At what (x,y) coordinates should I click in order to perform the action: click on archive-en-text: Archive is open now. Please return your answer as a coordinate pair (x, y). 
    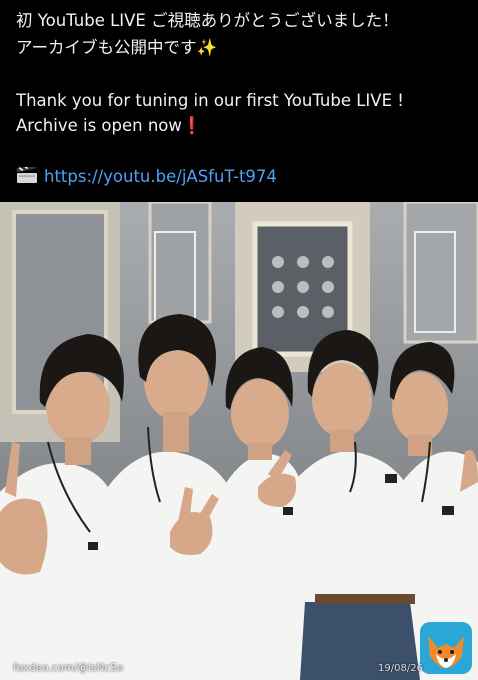
    Looking at the image, I should click on (99, 125).